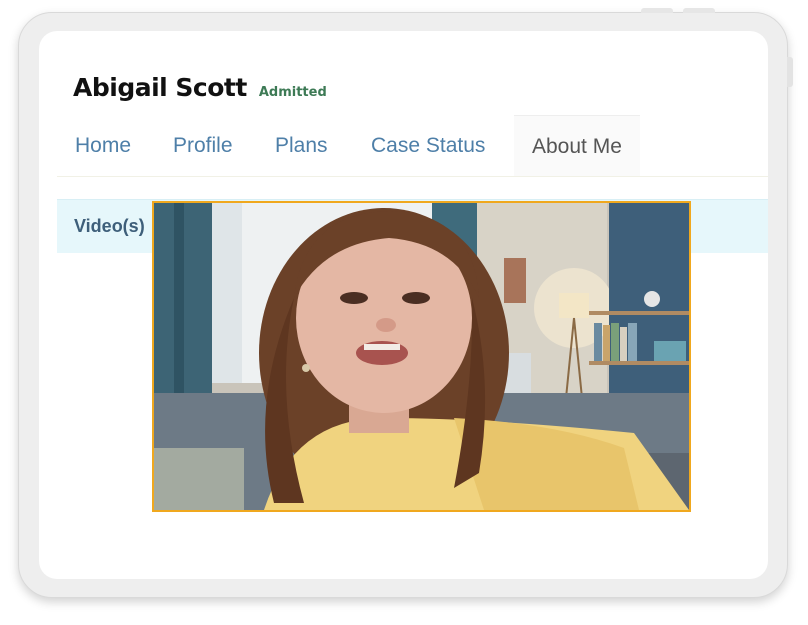 The width and height of the screenshot is (808, 625). I want to click on status-badge: Admitted, so click(292, 92).